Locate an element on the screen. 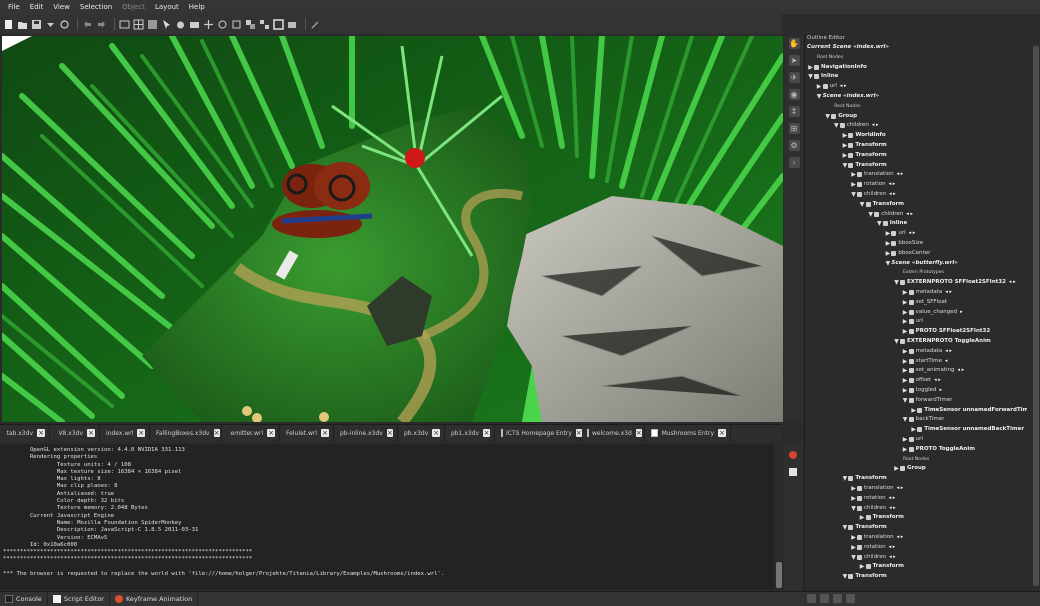 The width and height of the screenshot is (1040, 606). outline-node: ▼ Transform is located at coordinates (864, 576).